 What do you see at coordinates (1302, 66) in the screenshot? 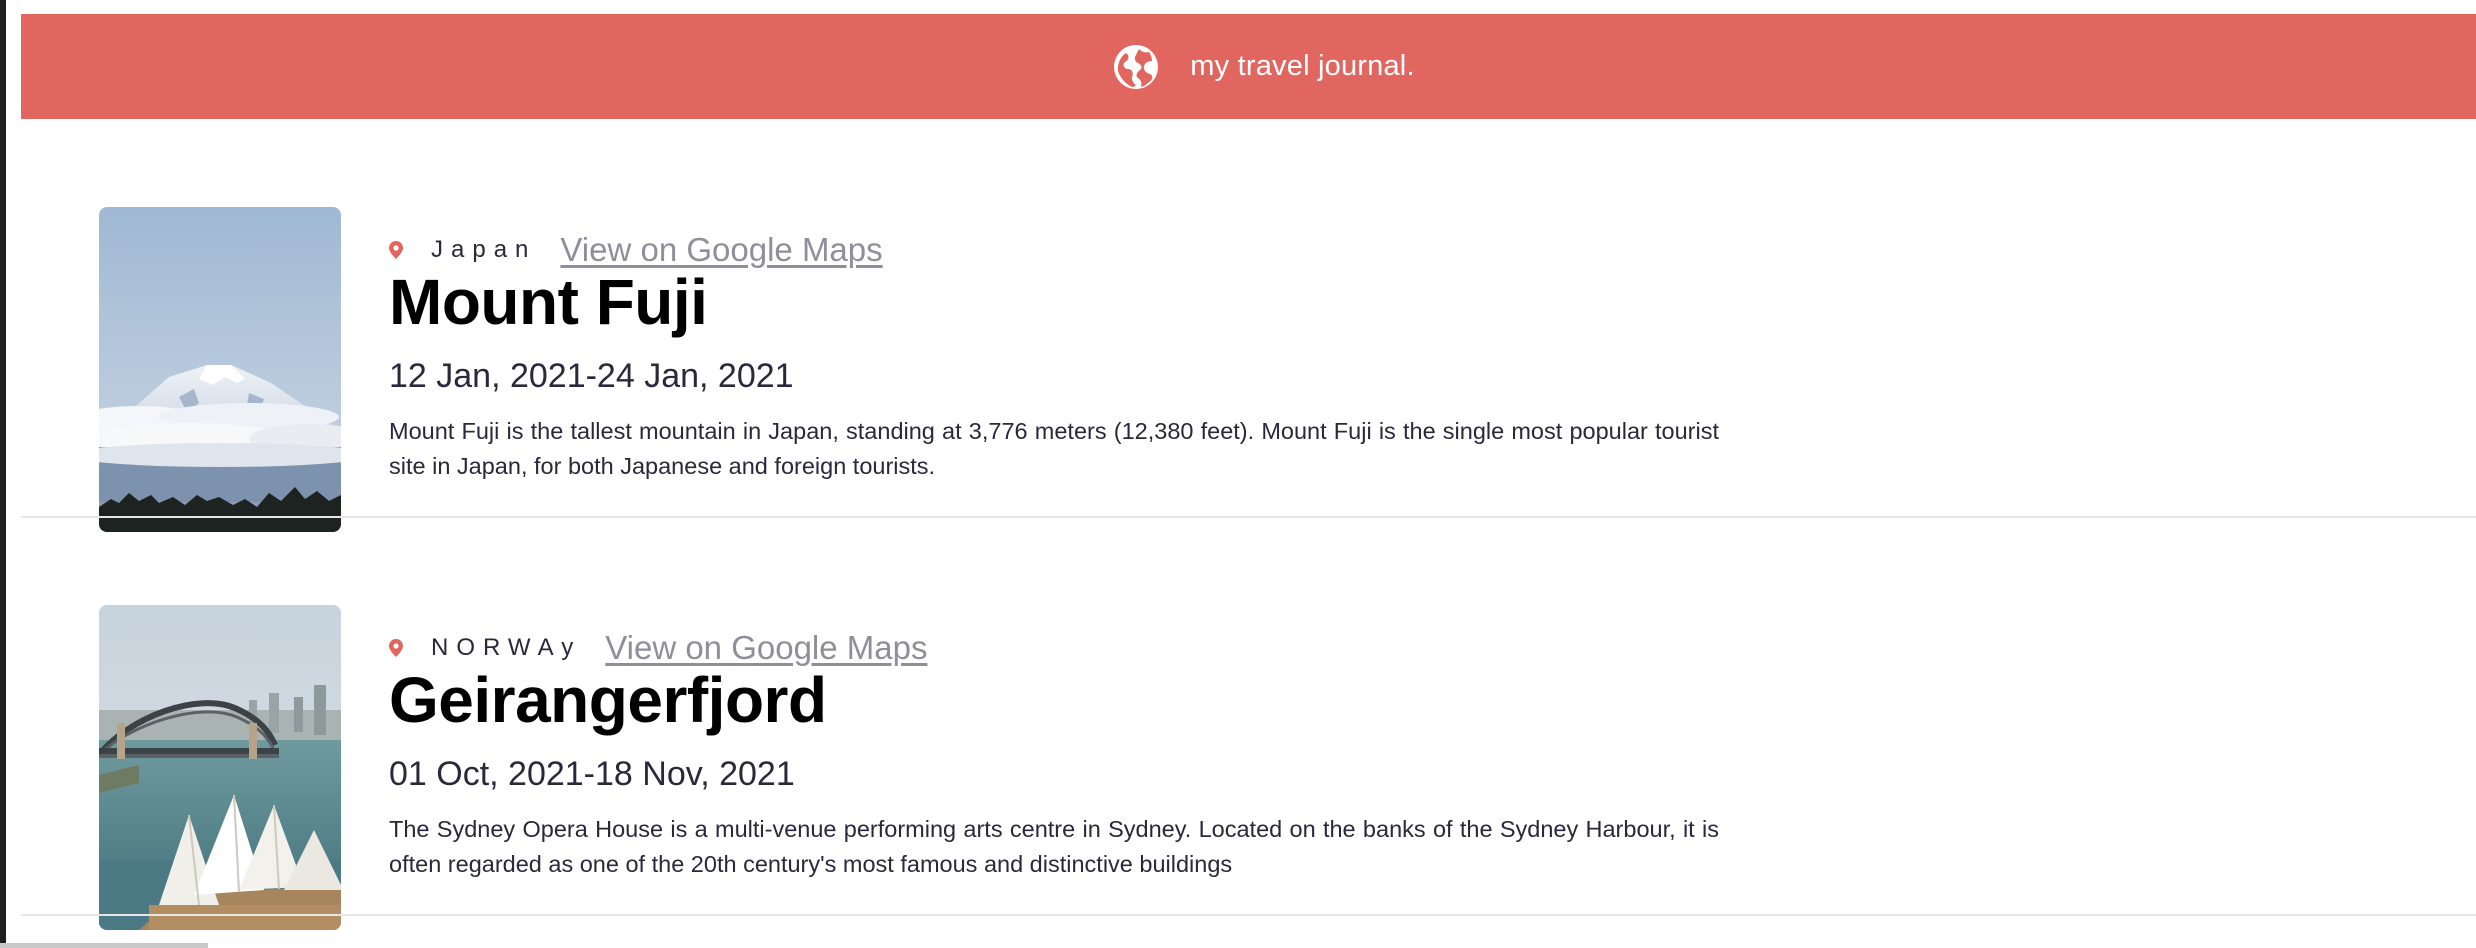
I see `app-title: my travel journal.` at bounding box center [1302, 66].